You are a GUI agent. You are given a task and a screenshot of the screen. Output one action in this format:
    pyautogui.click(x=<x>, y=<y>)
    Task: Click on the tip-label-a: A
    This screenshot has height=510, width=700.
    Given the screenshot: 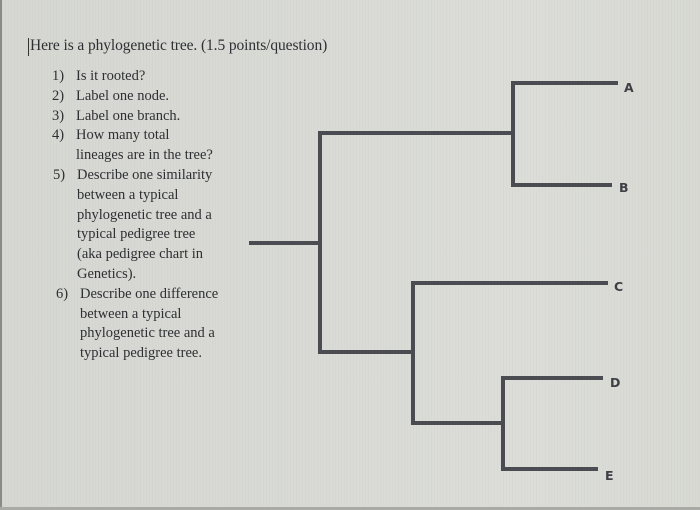 What is the action you would take?
    pyautogui.click(x=629, y=87)
    